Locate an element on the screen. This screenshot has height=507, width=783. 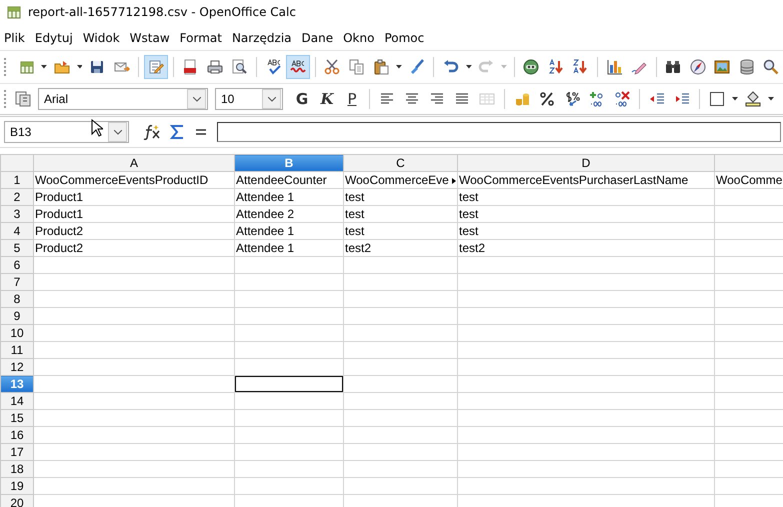
percent-icon is located at coordinates (547, 99).